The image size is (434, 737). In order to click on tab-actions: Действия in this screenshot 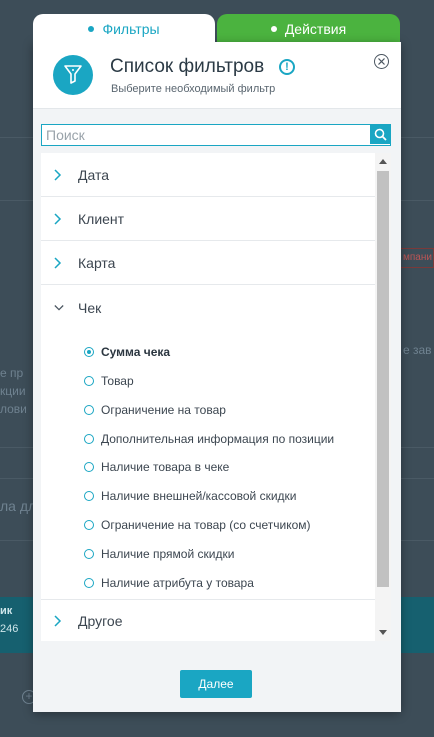, I will do `click(308, 29)`.